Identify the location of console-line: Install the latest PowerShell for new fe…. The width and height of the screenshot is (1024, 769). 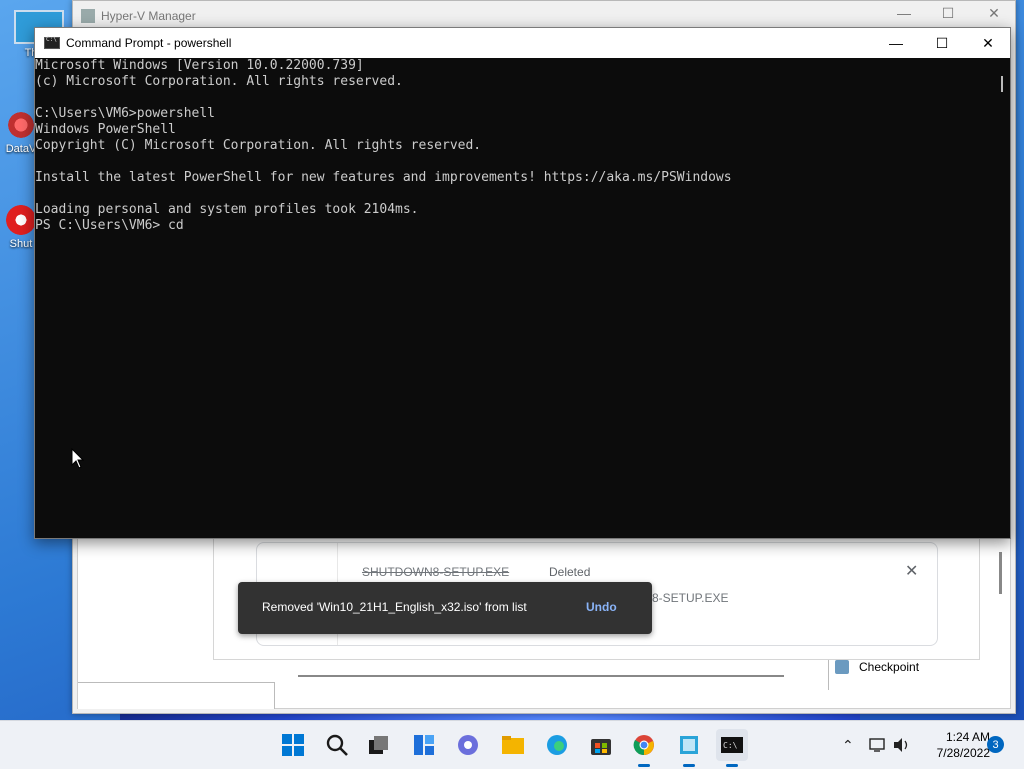
(383, 177).